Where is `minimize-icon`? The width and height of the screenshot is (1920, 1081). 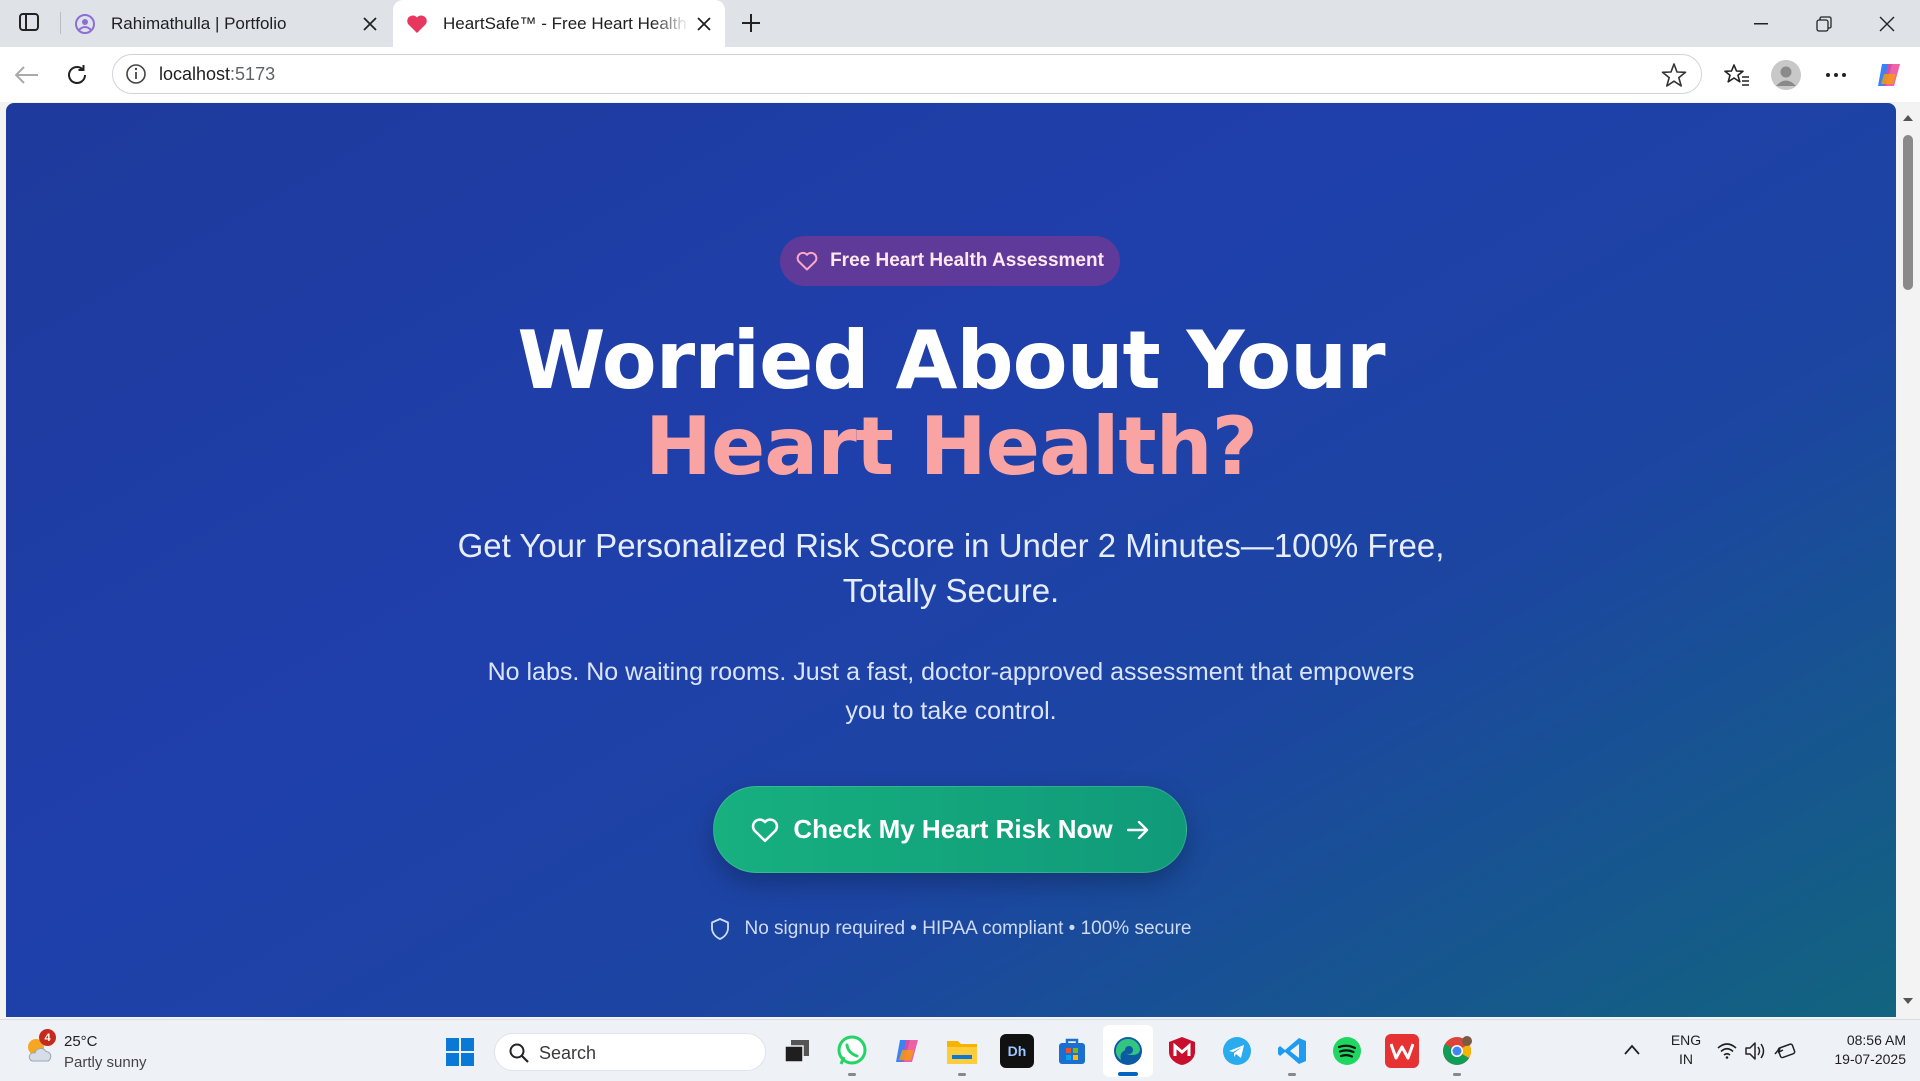 minimize-icon is located at coordinates (1761, 23).